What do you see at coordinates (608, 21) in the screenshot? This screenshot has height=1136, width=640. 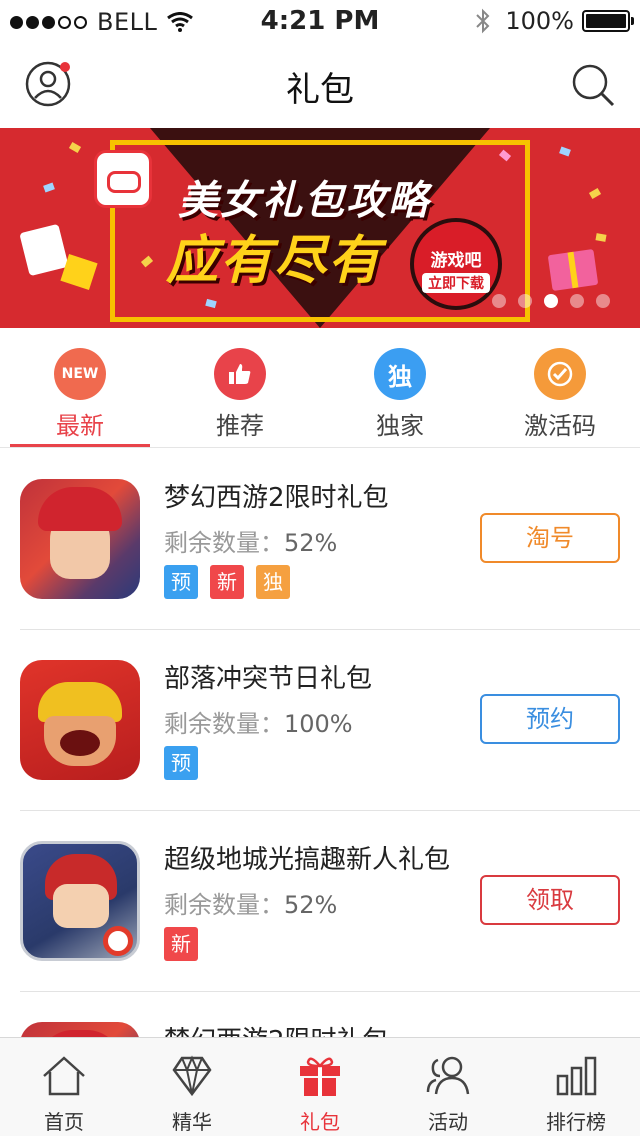 I see `battery-icon` at bounding box center [608, 21].